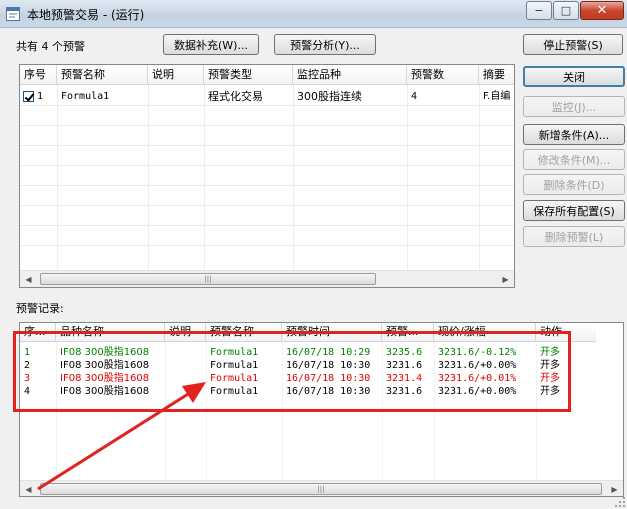  What do you see at coordinates (121, 436) in the screenshot?
I see `red-arrow-annotation` at bounding box center [121, 436].